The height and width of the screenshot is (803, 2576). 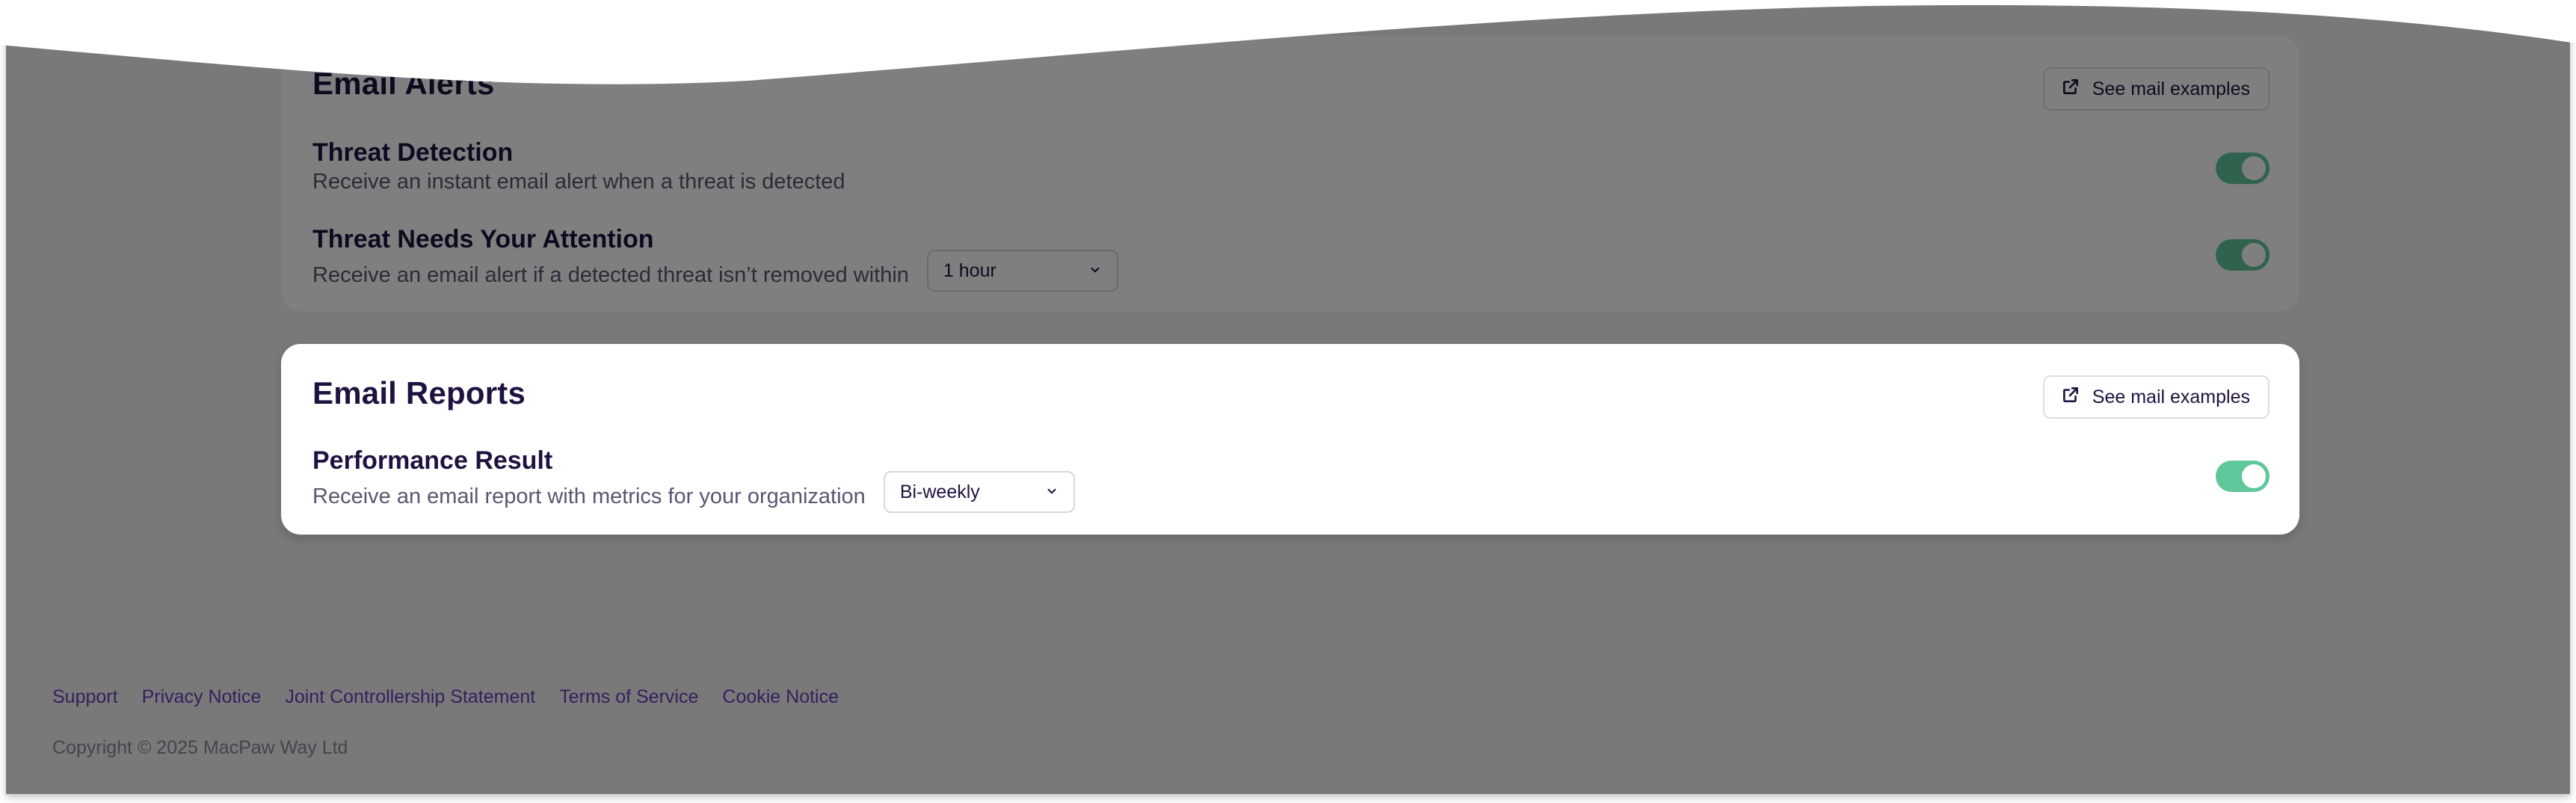 I want to click on performance-result-frequency-select: Bi-weekly, so click(x=979, y=492).